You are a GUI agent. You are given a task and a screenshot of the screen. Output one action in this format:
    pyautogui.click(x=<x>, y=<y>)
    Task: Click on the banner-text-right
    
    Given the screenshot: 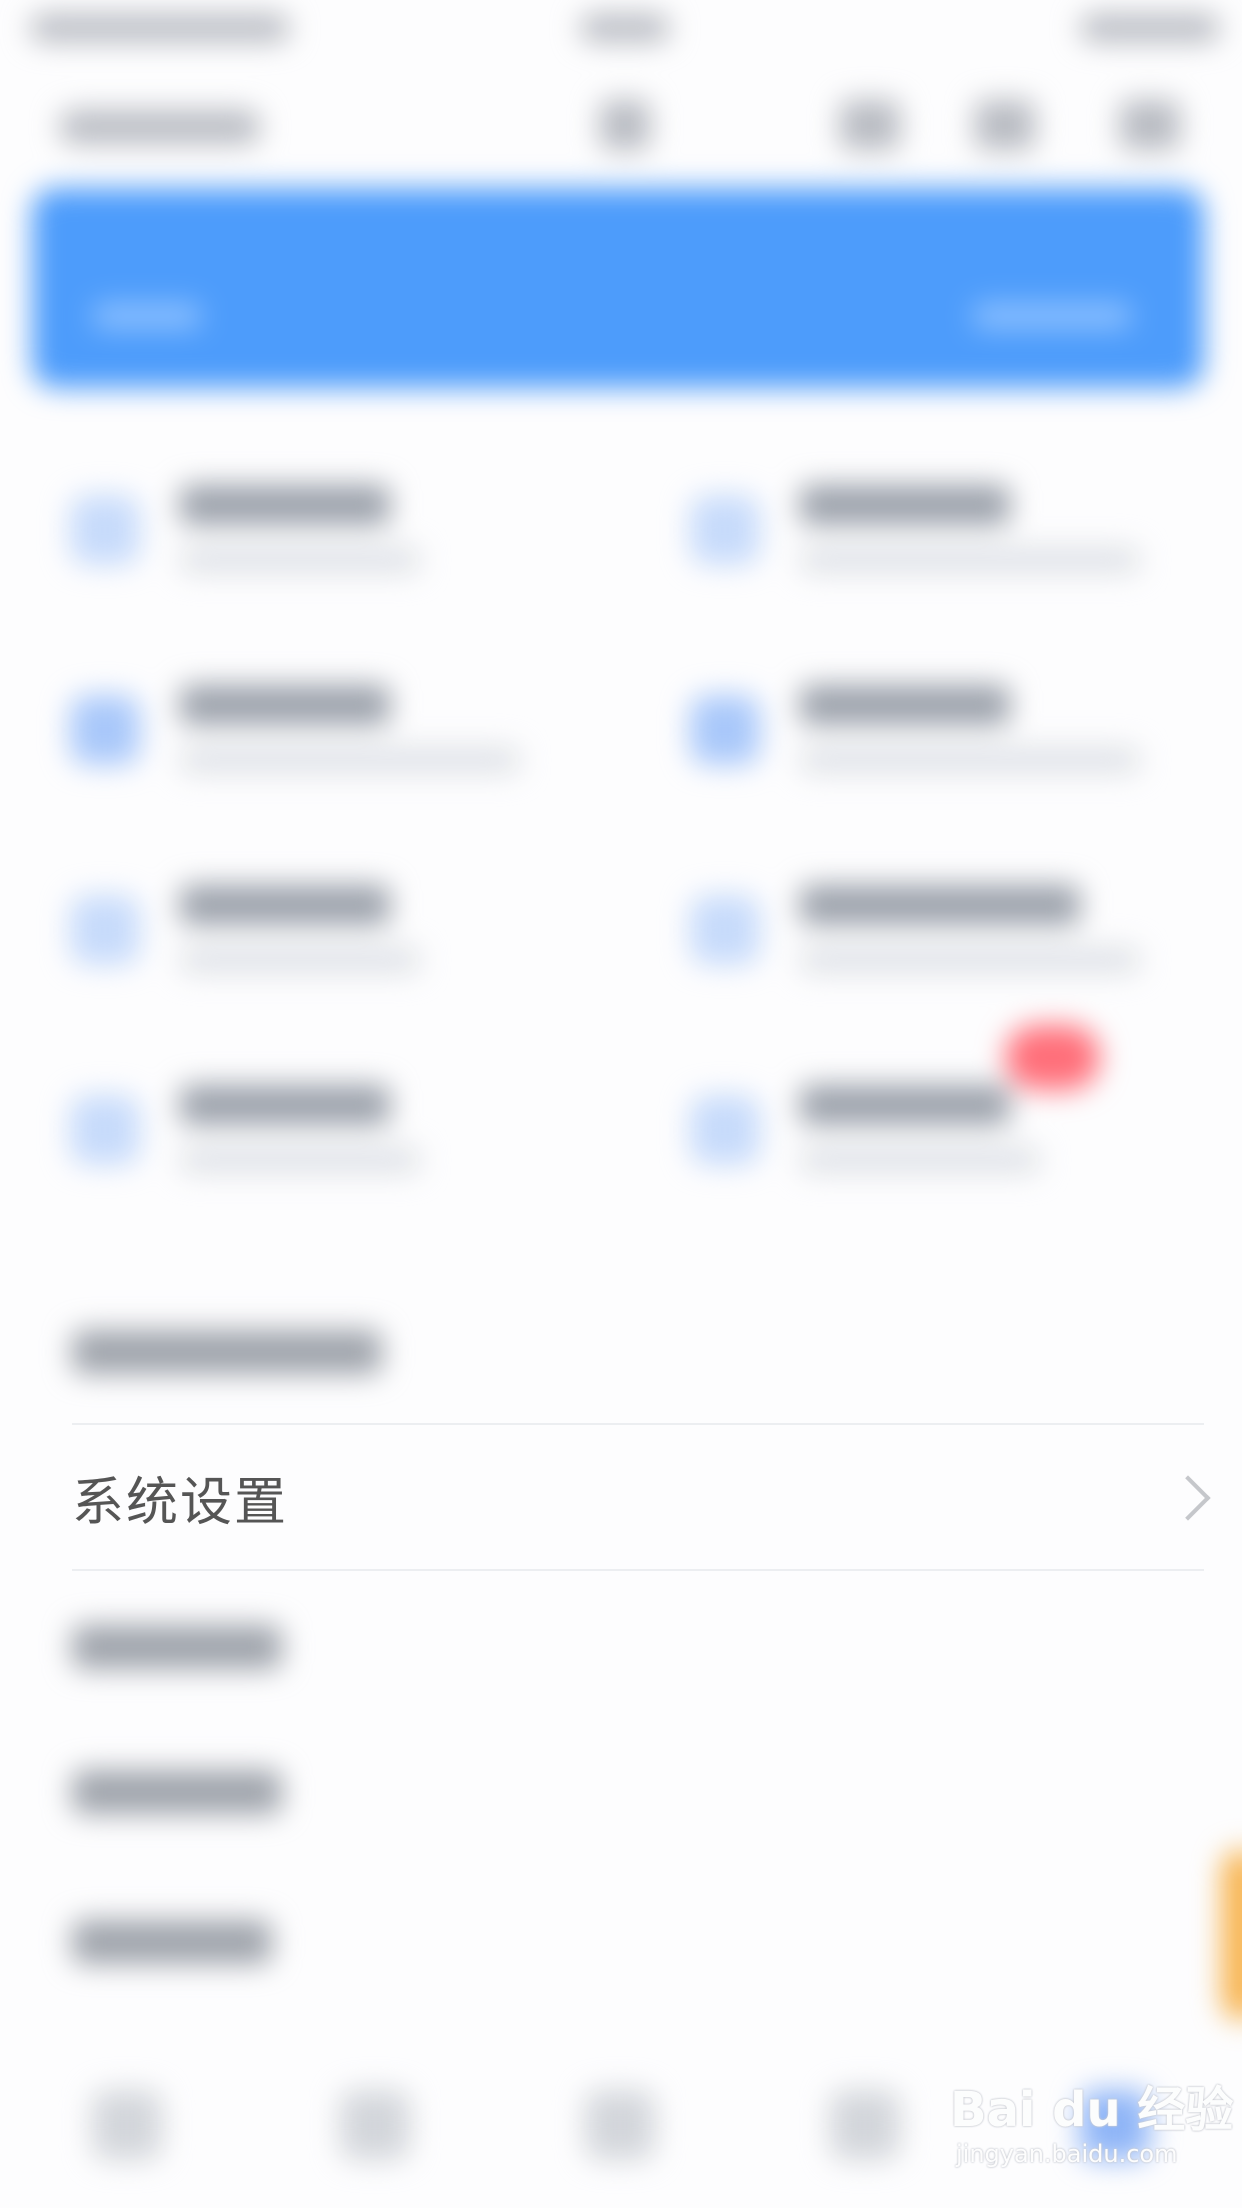 What is the action you would take?
    pyautogui.click(x=1052, y=316)
    